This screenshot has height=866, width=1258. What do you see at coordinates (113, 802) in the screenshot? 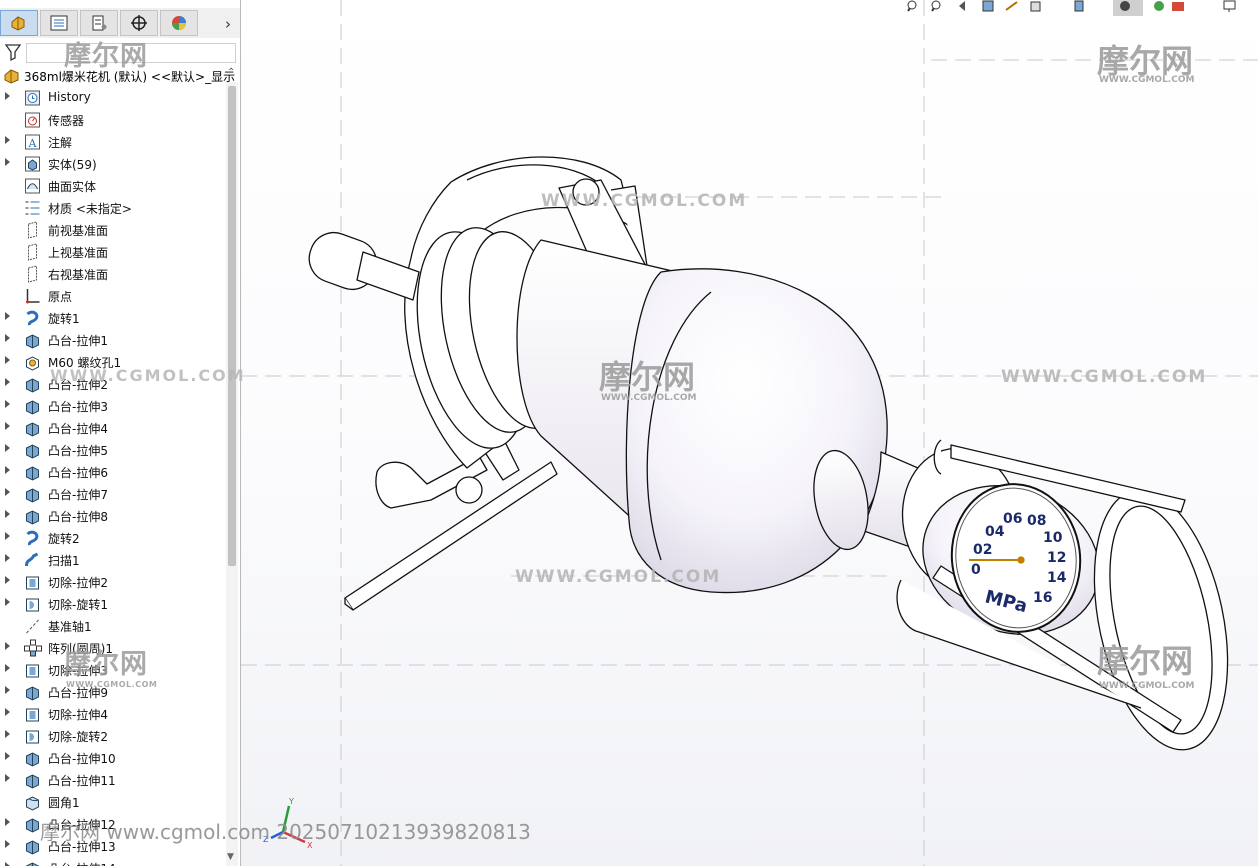
I see `tree-item: 圆角1` at bounding box center [113, 802].